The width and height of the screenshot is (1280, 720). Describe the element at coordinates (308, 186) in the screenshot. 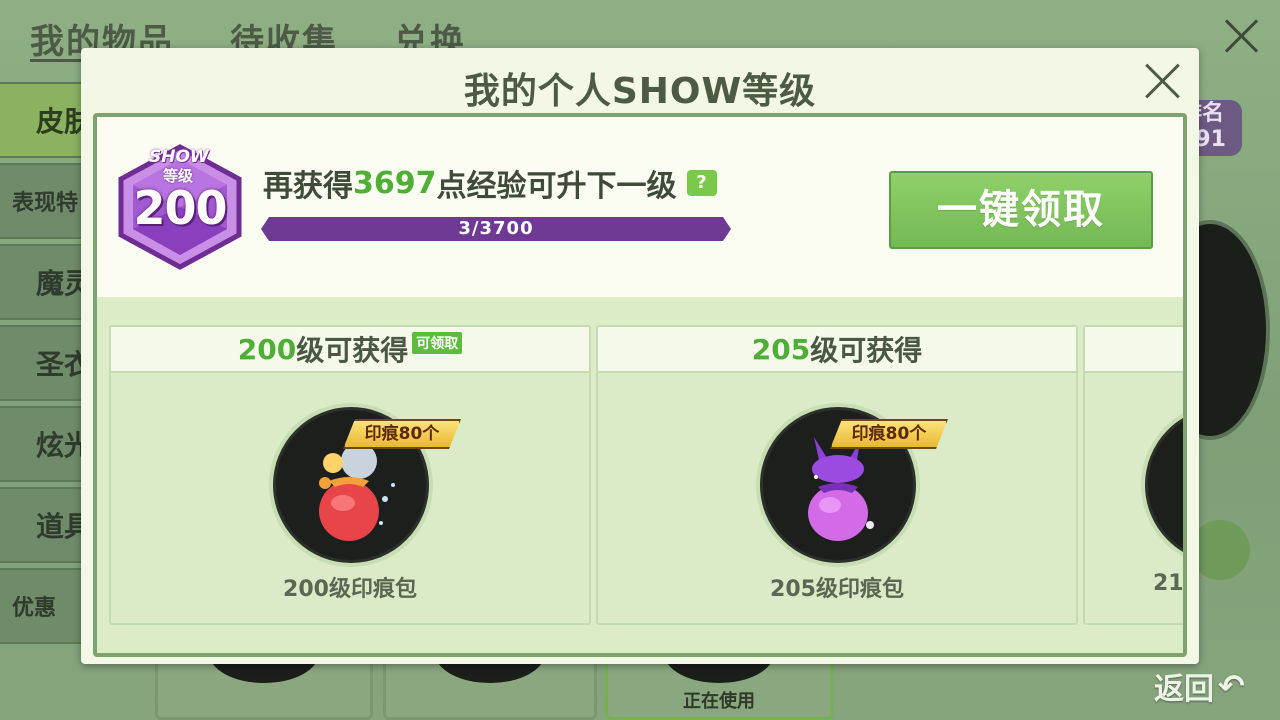

I see `exp-prefix: 再获得` at that location.